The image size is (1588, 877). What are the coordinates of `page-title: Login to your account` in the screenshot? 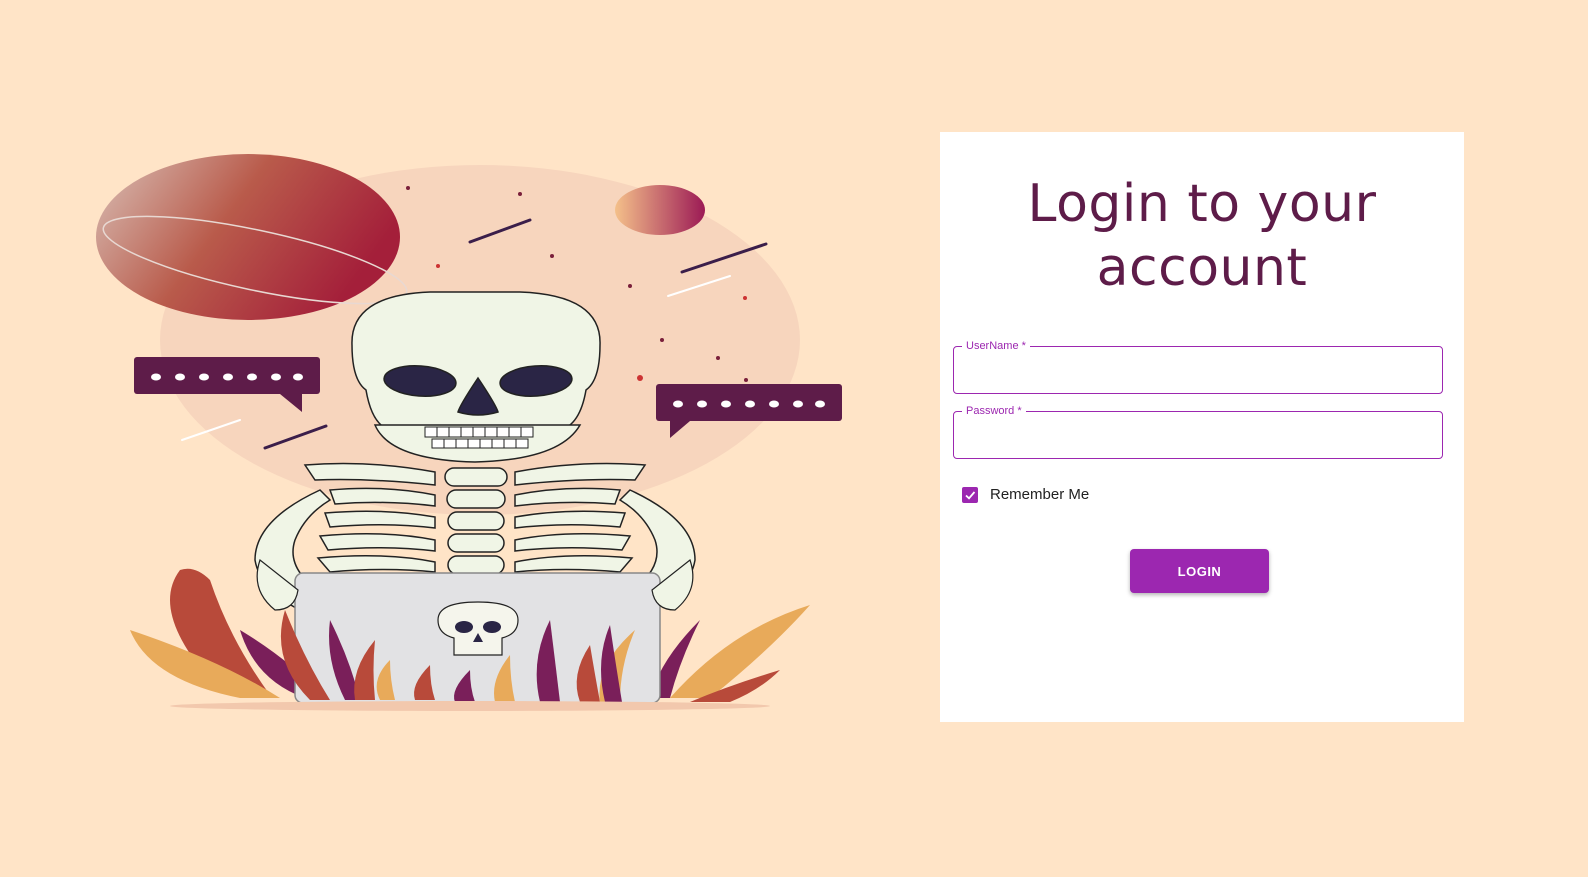 It's located at (1202, 236).